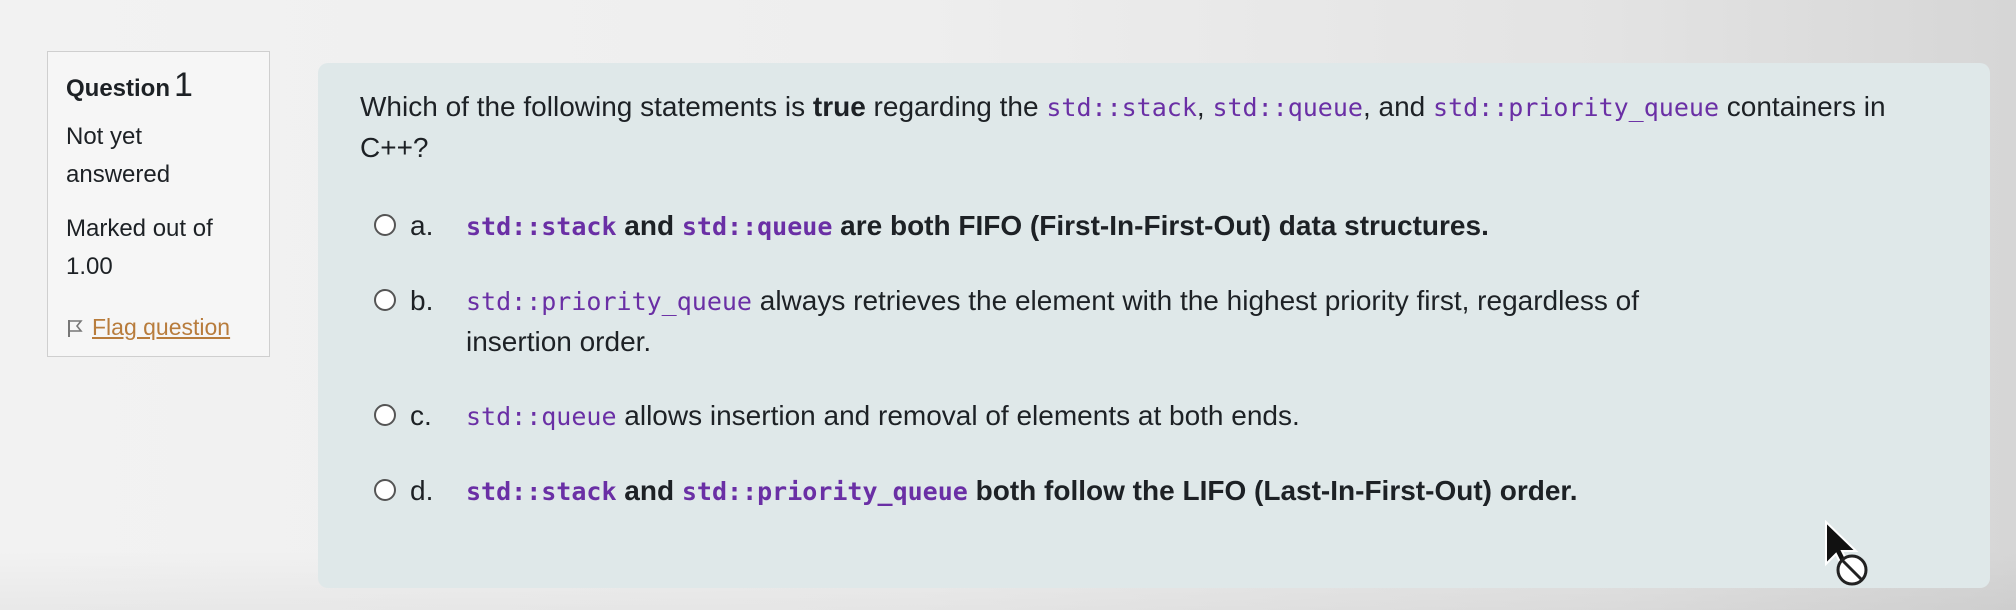 This screenshot has width=2016, height=610. What do you see at coordinates (421, 415) in the screenshot?
I see `answer-letter: c.` at bounding box center [421, 415].